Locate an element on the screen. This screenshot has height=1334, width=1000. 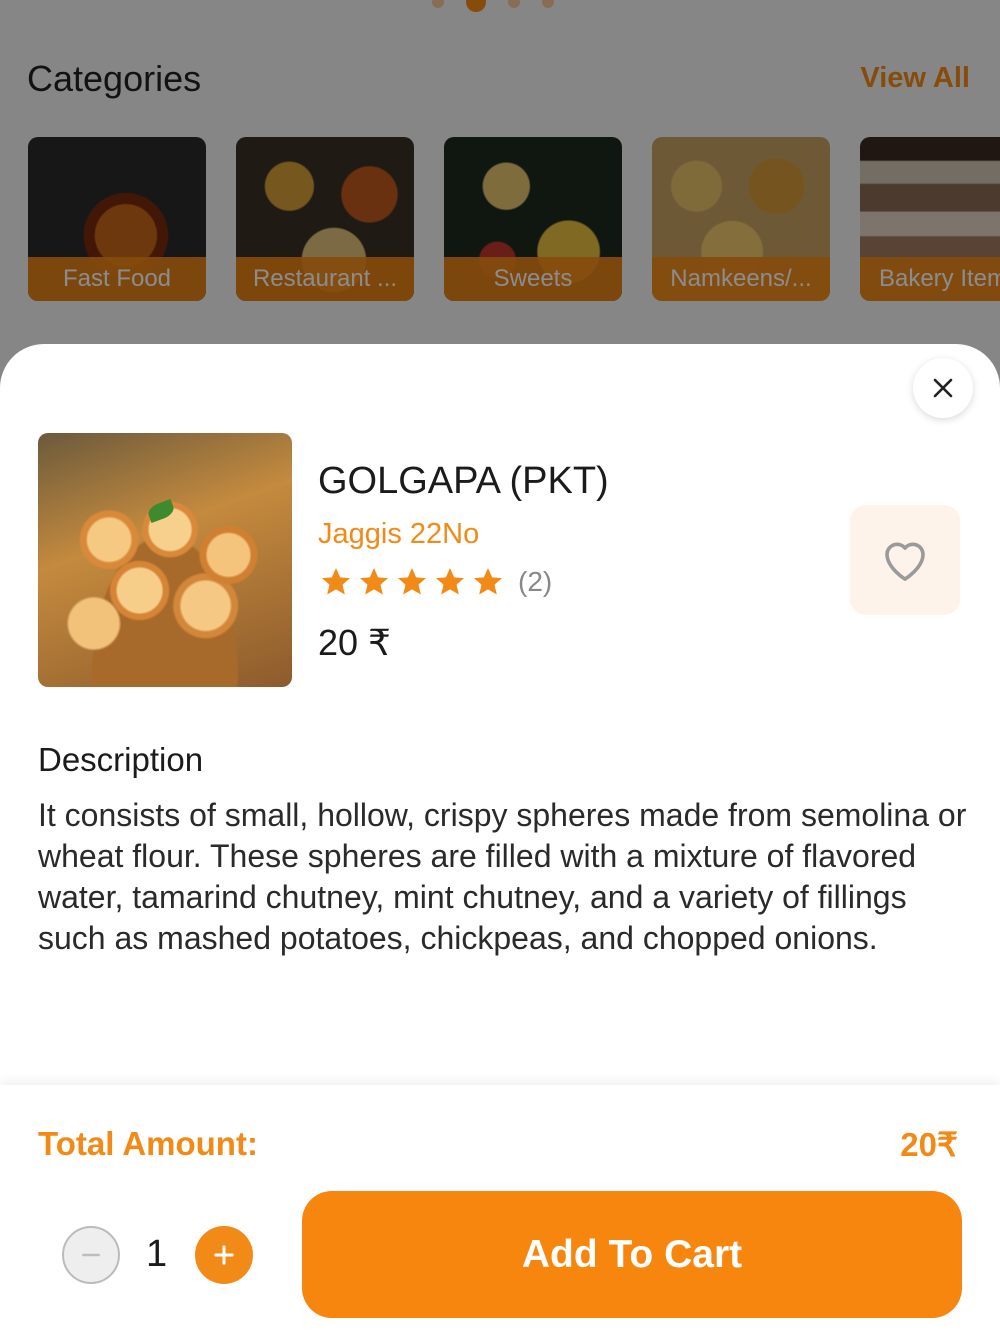
favorite-button is located at coordinates (905, 560).